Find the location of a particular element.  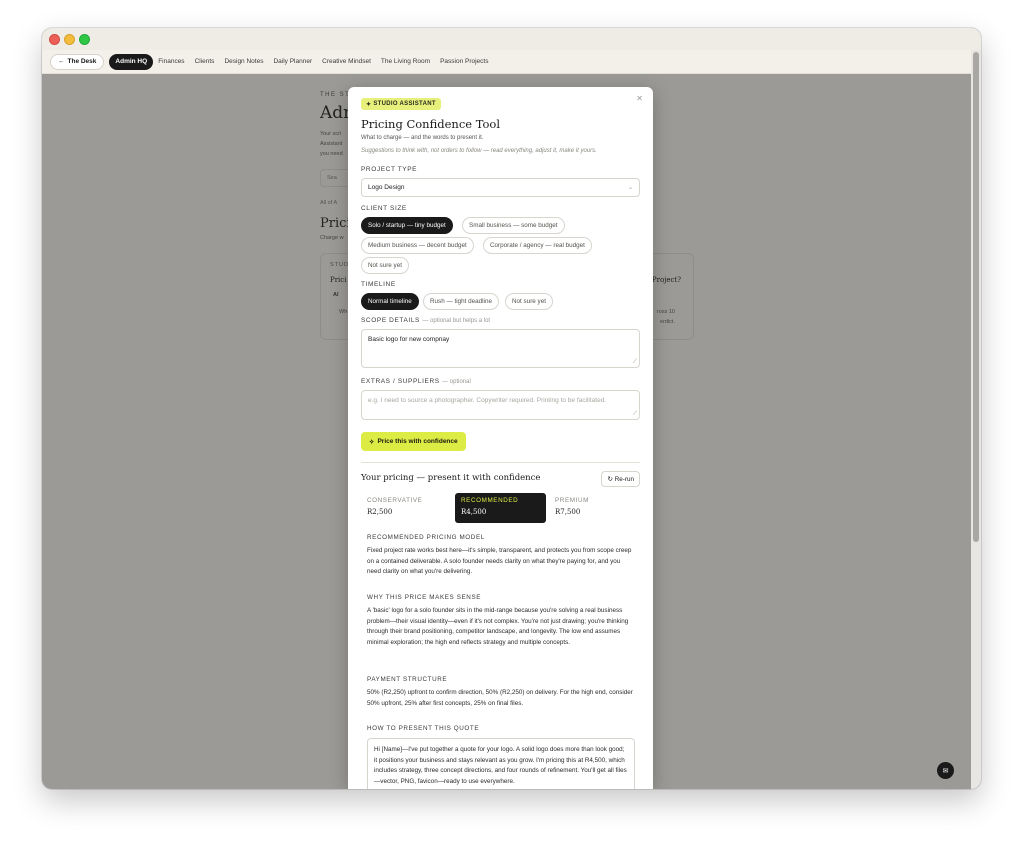

title-bar is located at coordinates (511, 39).